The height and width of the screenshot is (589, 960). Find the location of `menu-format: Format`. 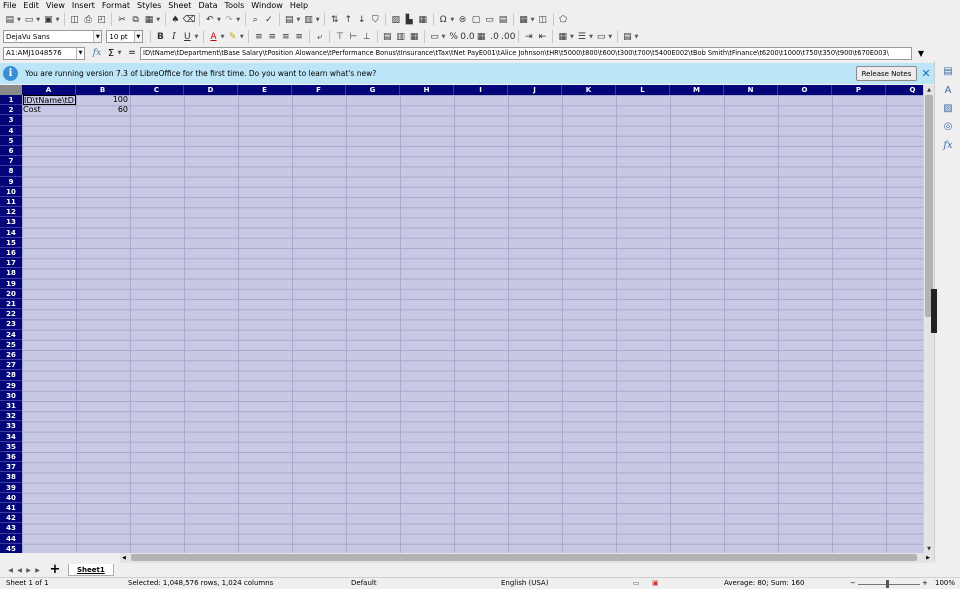

menu-format: Format is located at coordinates (116, 5).